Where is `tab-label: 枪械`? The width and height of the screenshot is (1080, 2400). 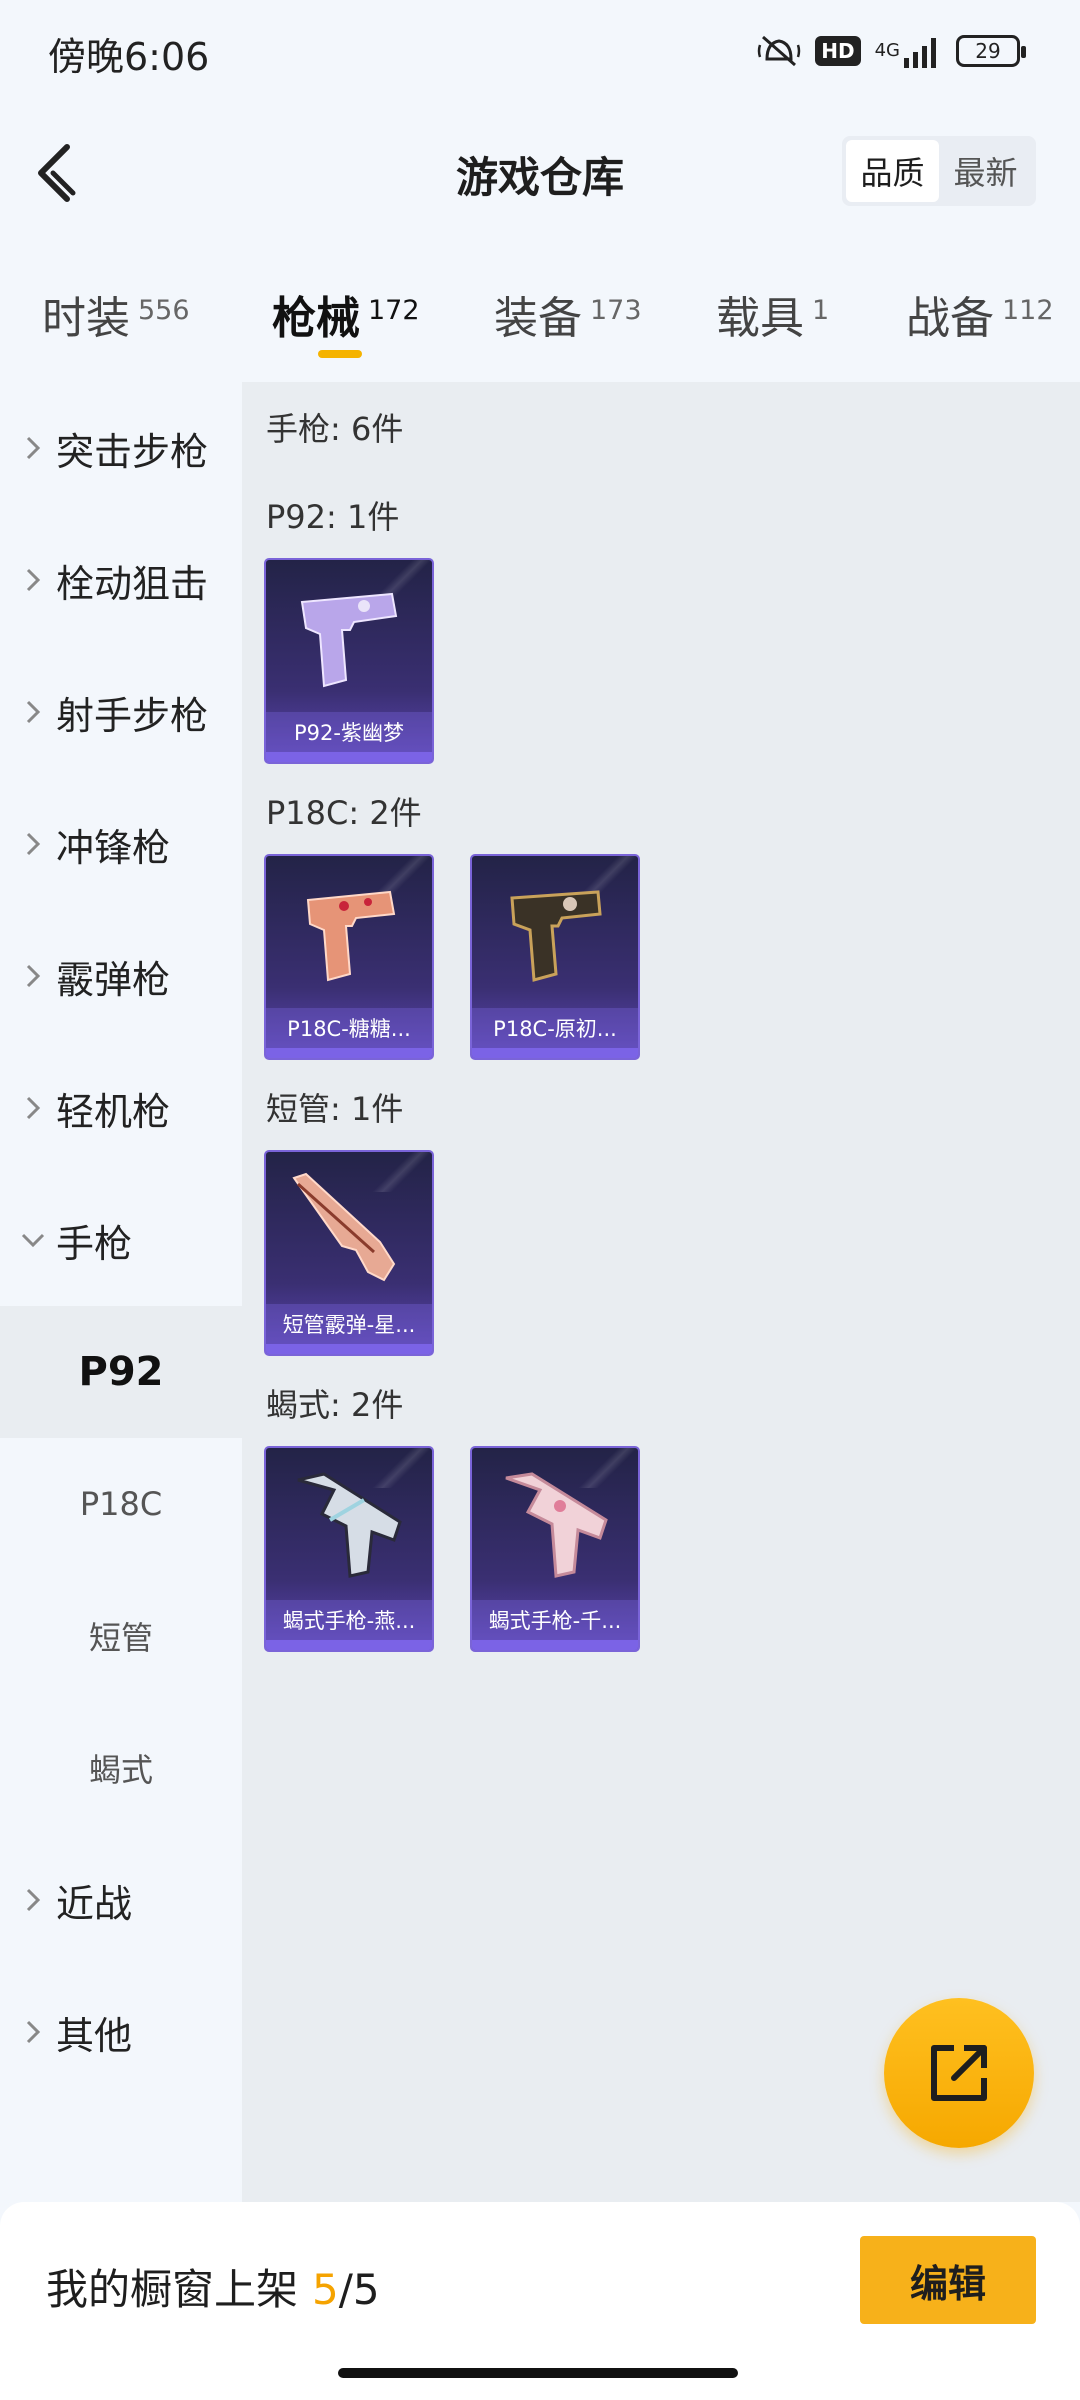 tab-label: 枪械 is located at coordinates (316, 318).